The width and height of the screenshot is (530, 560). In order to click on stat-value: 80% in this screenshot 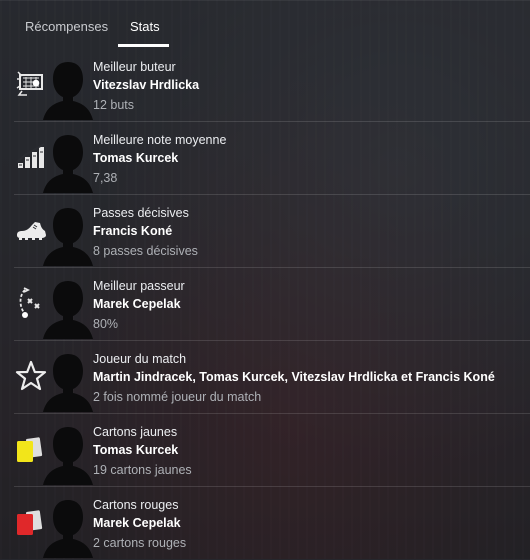, I will do `click(106, 324)`.